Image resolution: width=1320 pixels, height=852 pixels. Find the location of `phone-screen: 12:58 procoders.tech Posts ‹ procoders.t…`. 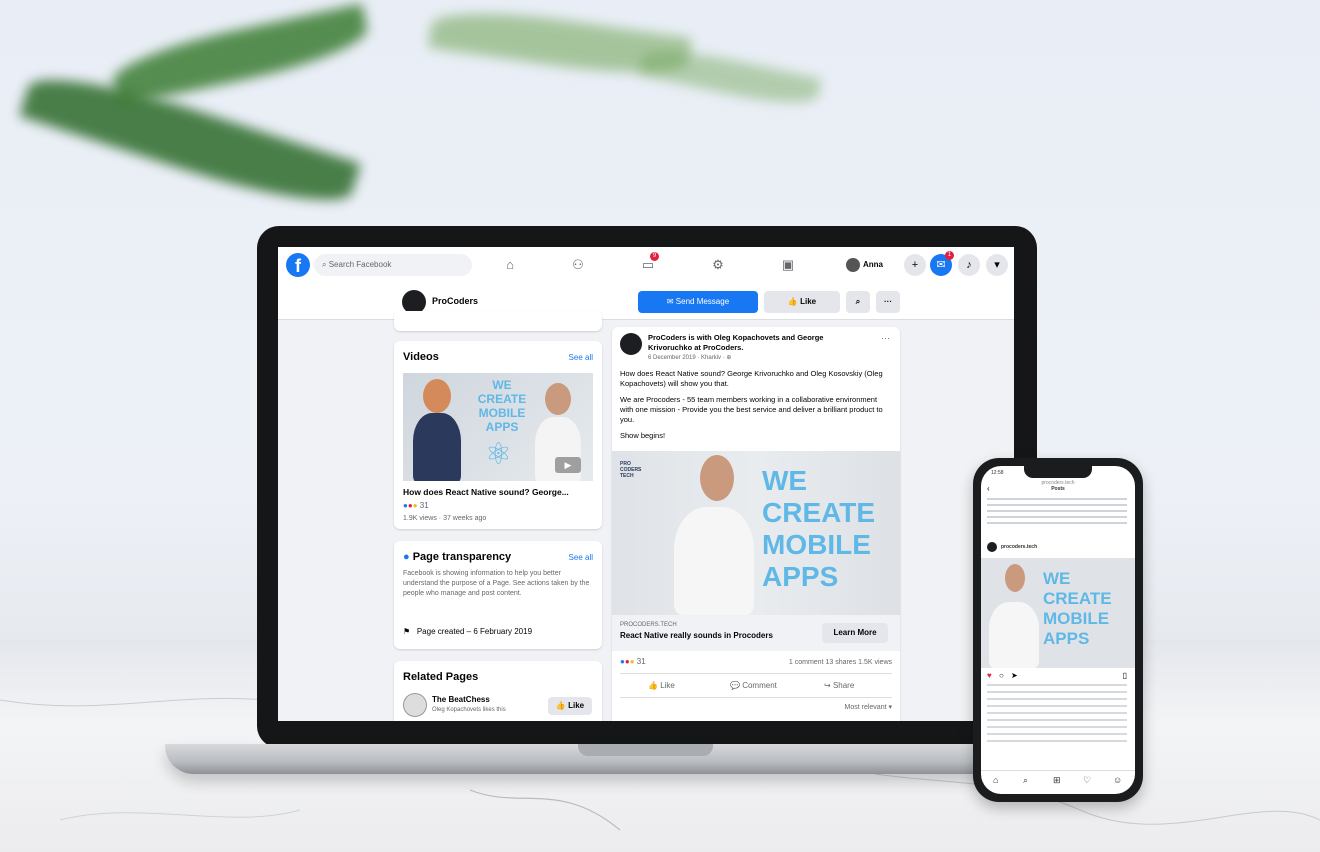

phone-screen: 12:58 procoders.tech Posts ‹ procoders.t… is located at coordinates (1058, 630).